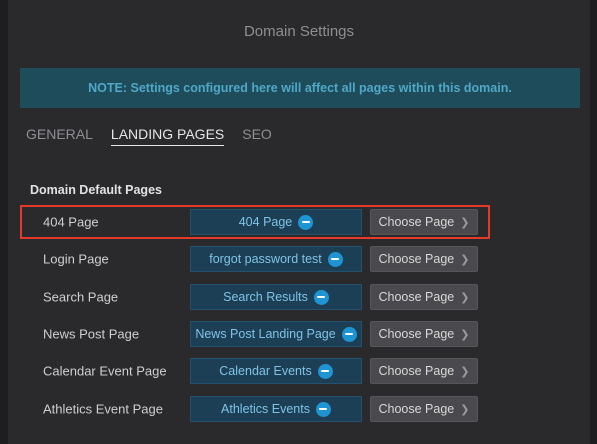 This screenshot has height=444, width=597. I want to click on selected-page-name: Search Results, so click(265, 297).